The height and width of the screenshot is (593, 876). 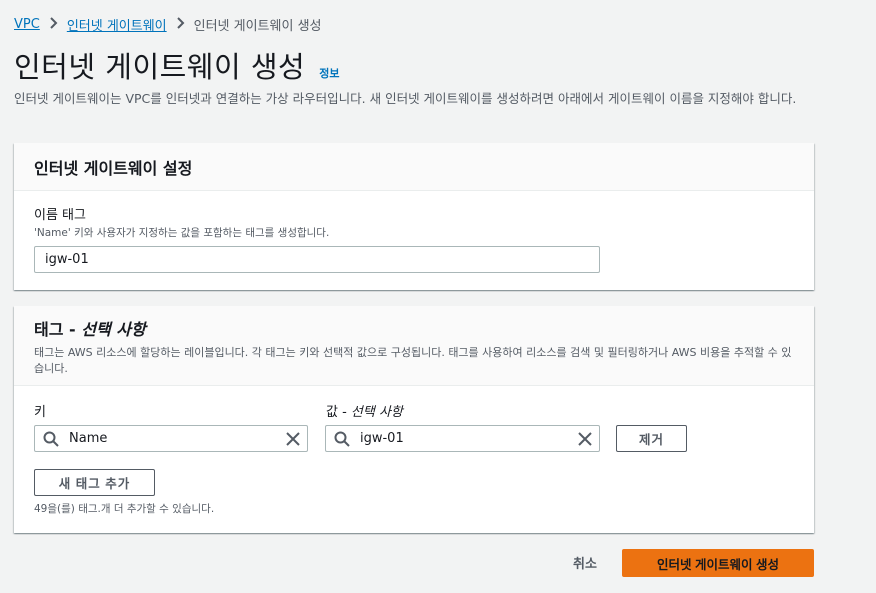 I want to click on page-header: 인터넷 게이트웨이 생성 정보, so click(x=177, y=65).